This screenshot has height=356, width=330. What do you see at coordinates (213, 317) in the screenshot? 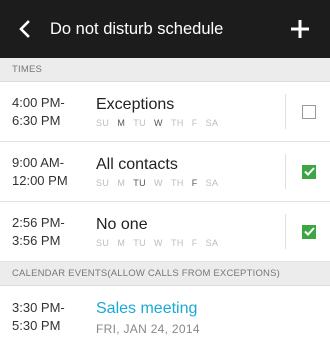
I see `event-info: Sales meeting FRI, JAN 24, 2014` at bounding box center [213, 317].